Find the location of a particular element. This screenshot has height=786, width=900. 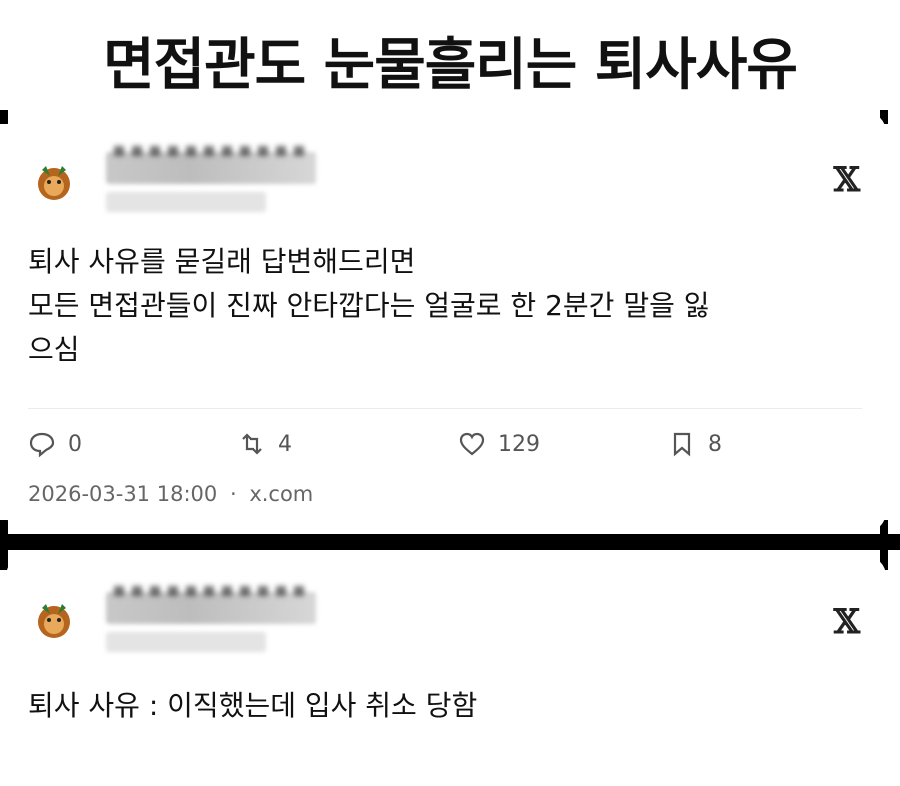

like-button: 129 is located at coordinates (499, 444).